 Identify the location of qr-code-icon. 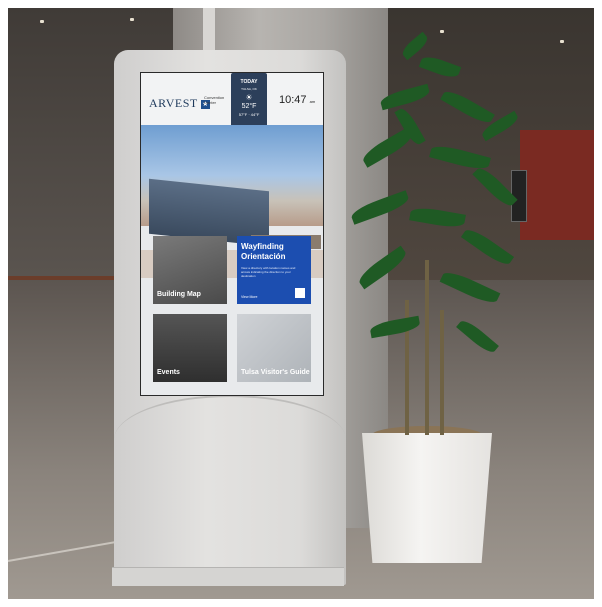
(300, 293).